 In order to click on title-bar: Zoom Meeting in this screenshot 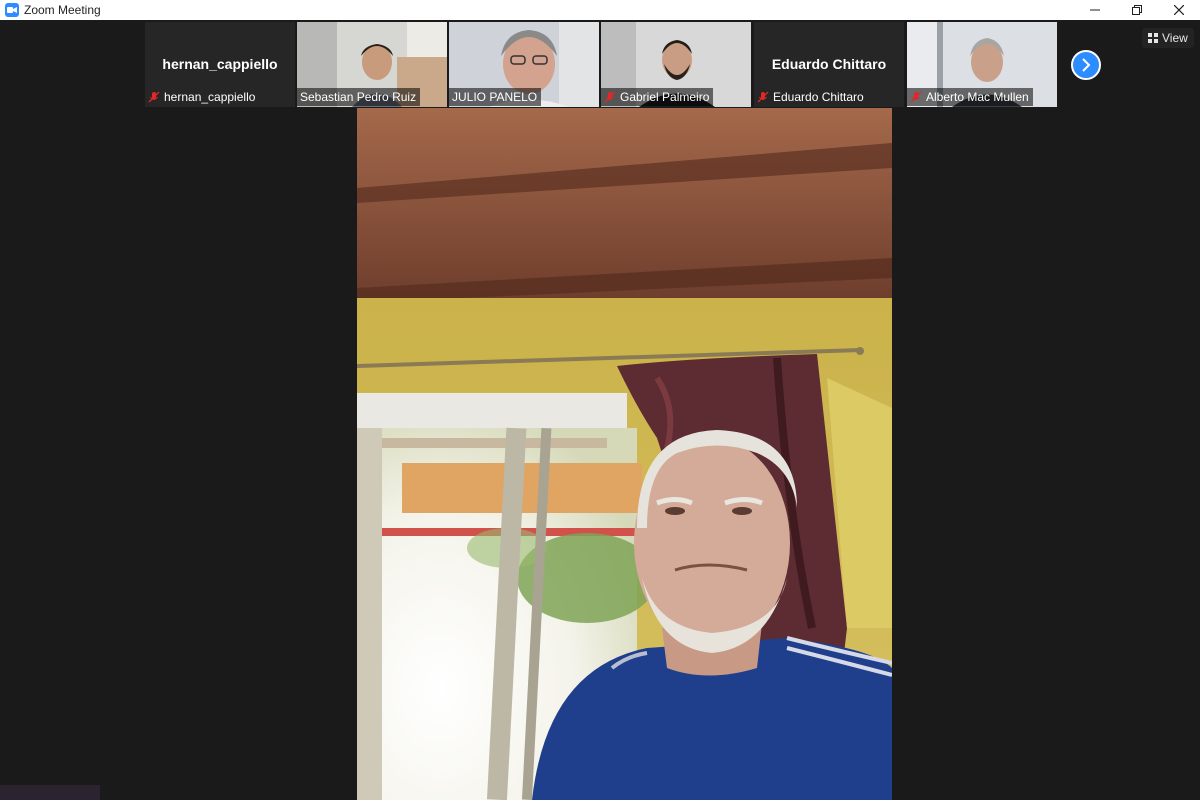, I will do `click(600, 10)`.